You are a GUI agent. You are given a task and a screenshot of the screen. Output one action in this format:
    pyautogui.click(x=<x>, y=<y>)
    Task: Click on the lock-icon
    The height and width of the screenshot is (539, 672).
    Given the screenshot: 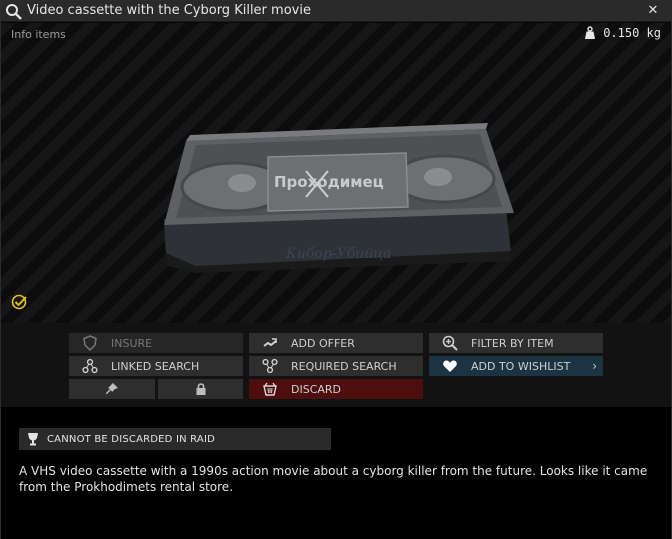 What is the action you would take?
    pyautogui.click(x=201, y=389)
    